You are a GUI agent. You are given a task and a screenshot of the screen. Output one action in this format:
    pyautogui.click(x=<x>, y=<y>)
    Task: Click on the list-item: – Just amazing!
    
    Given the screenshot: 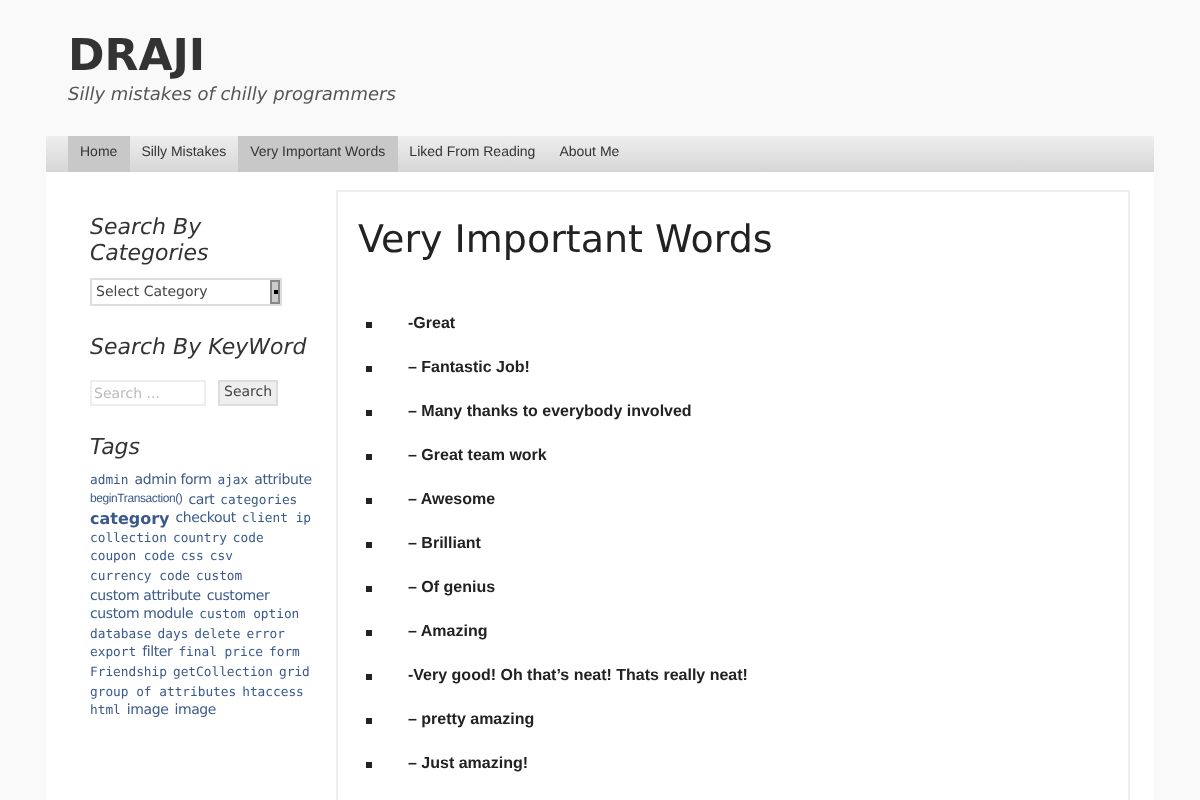 What is the action you would take?
    pyautogui.click(x=468, y=764)
    